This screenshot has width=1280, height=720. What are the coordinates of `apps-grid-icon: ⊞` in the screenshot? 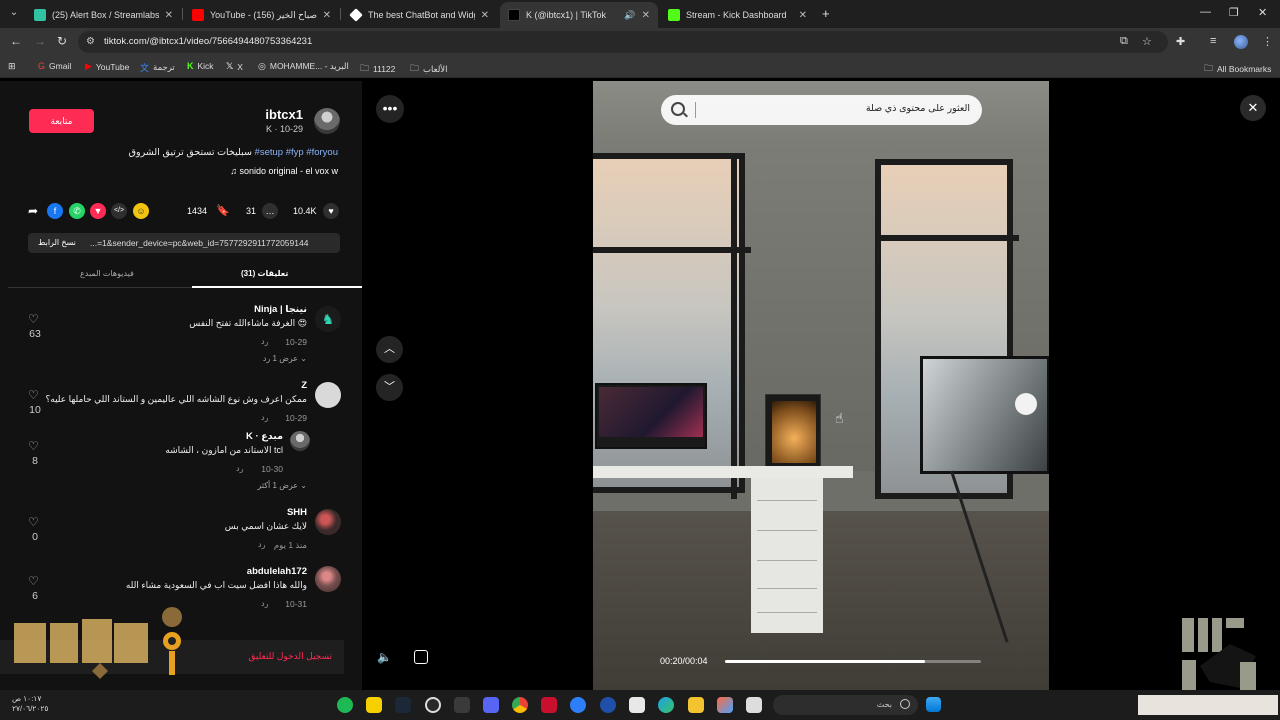 It's located at (12, 66).